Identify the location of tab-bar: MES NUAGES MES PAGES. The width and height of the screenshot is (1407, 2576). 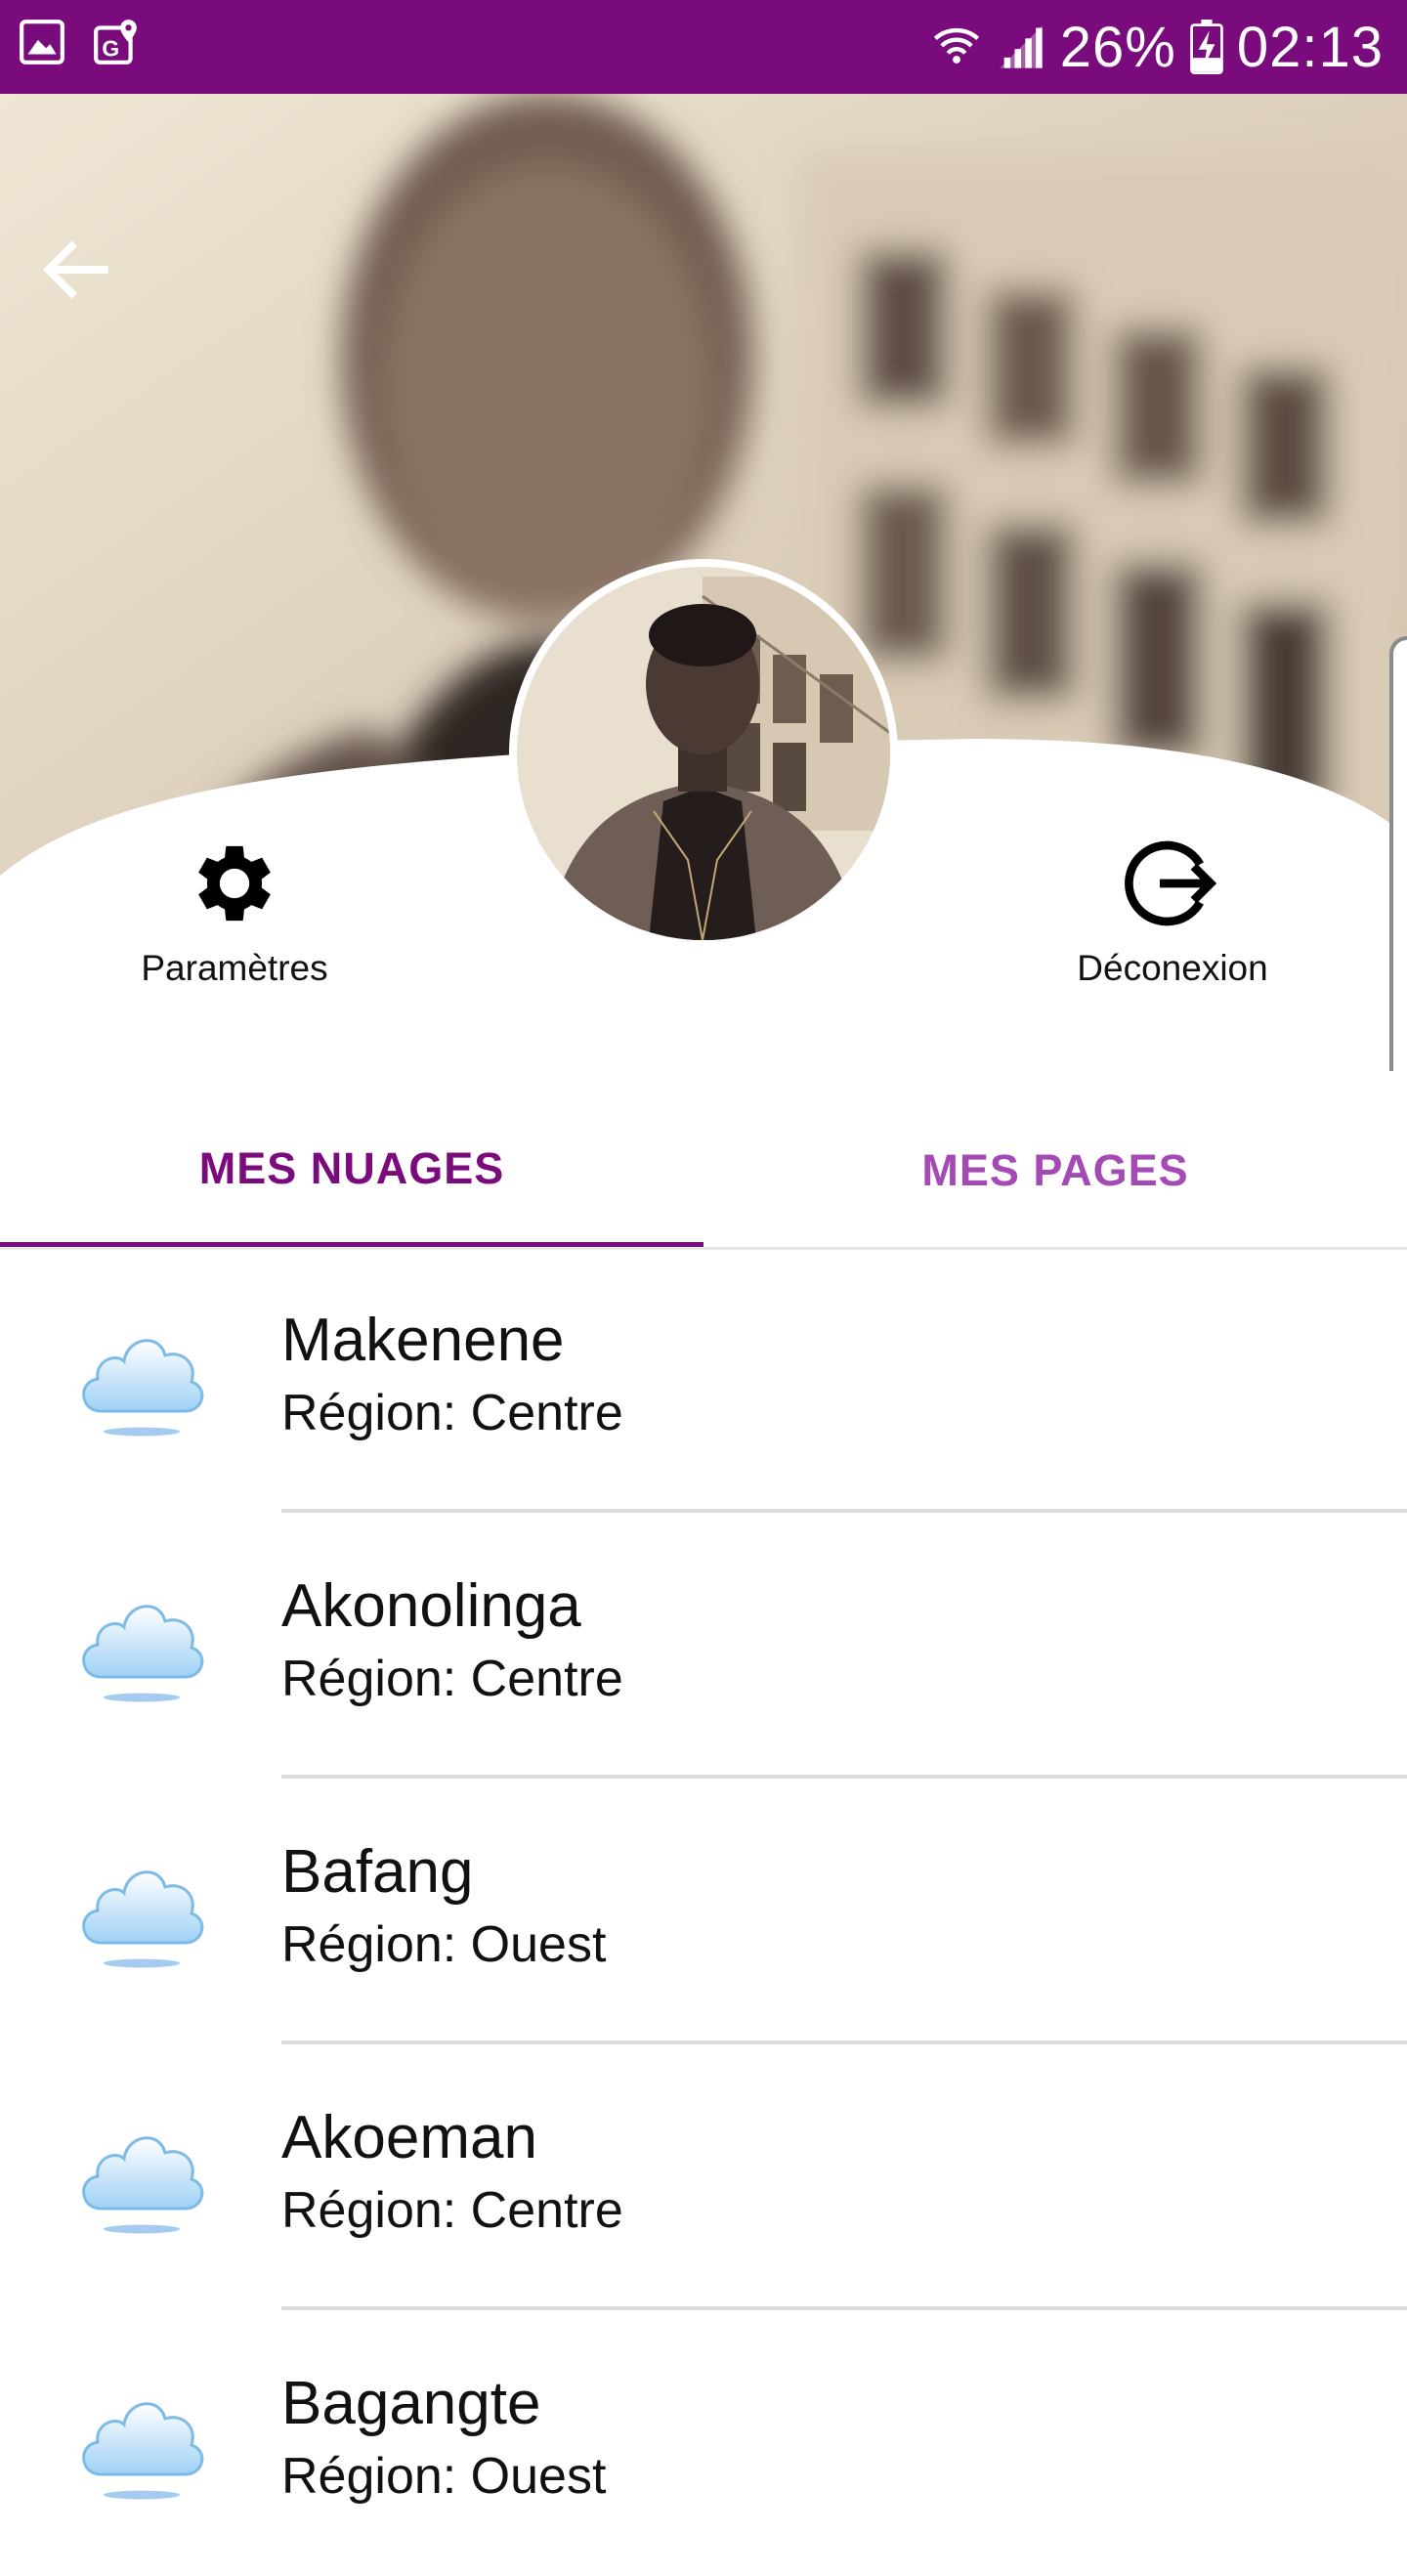
(703, 1173).